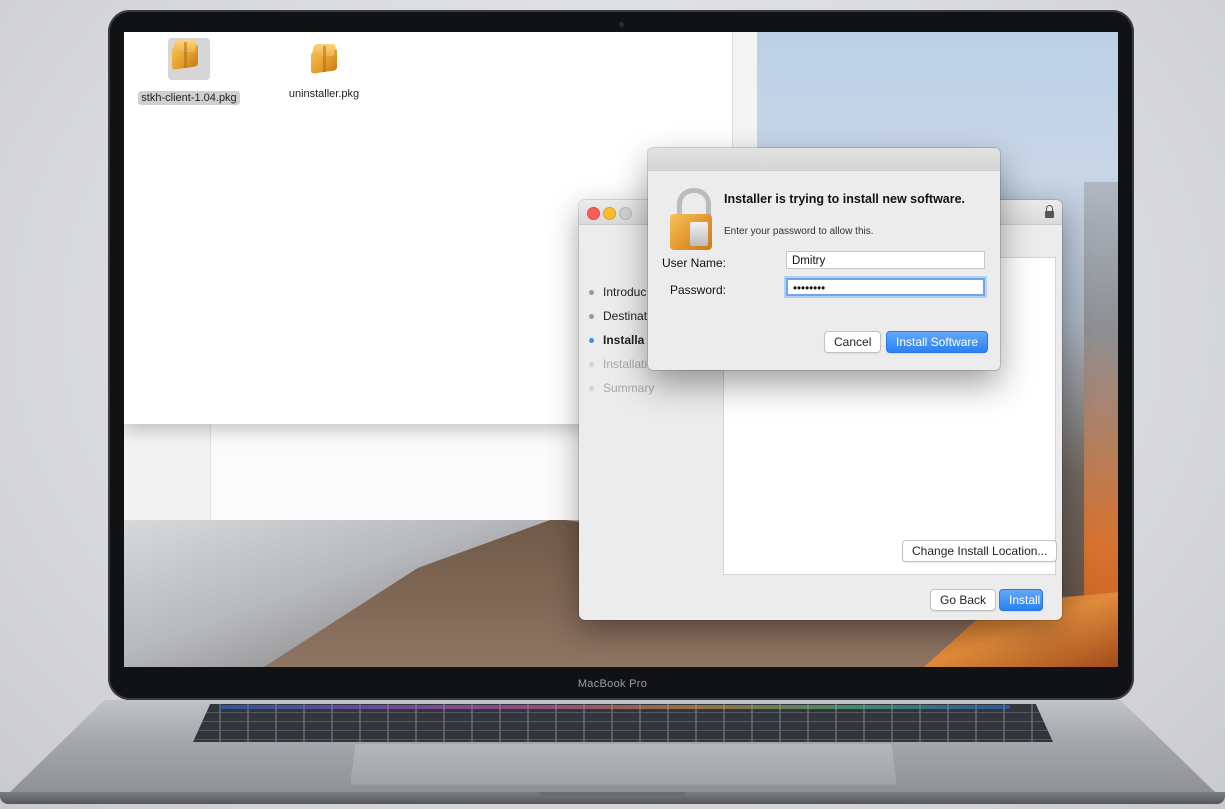 The height and width of the screenshot is (809, 1225). Describe the element at coordinates (593, 213) in the screenshot. I see `close-button` at that location.